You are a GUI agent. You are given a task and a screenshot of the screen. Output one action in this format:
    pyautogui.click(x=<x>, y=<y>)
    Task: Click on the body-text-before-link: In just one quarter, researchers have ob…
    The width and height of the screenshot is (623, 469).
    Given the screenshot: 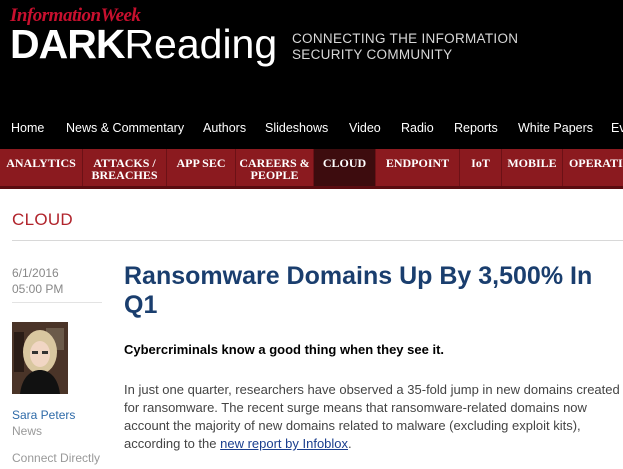 What is the action you would take?
    pyautogui.click(x=372, y=416)
    